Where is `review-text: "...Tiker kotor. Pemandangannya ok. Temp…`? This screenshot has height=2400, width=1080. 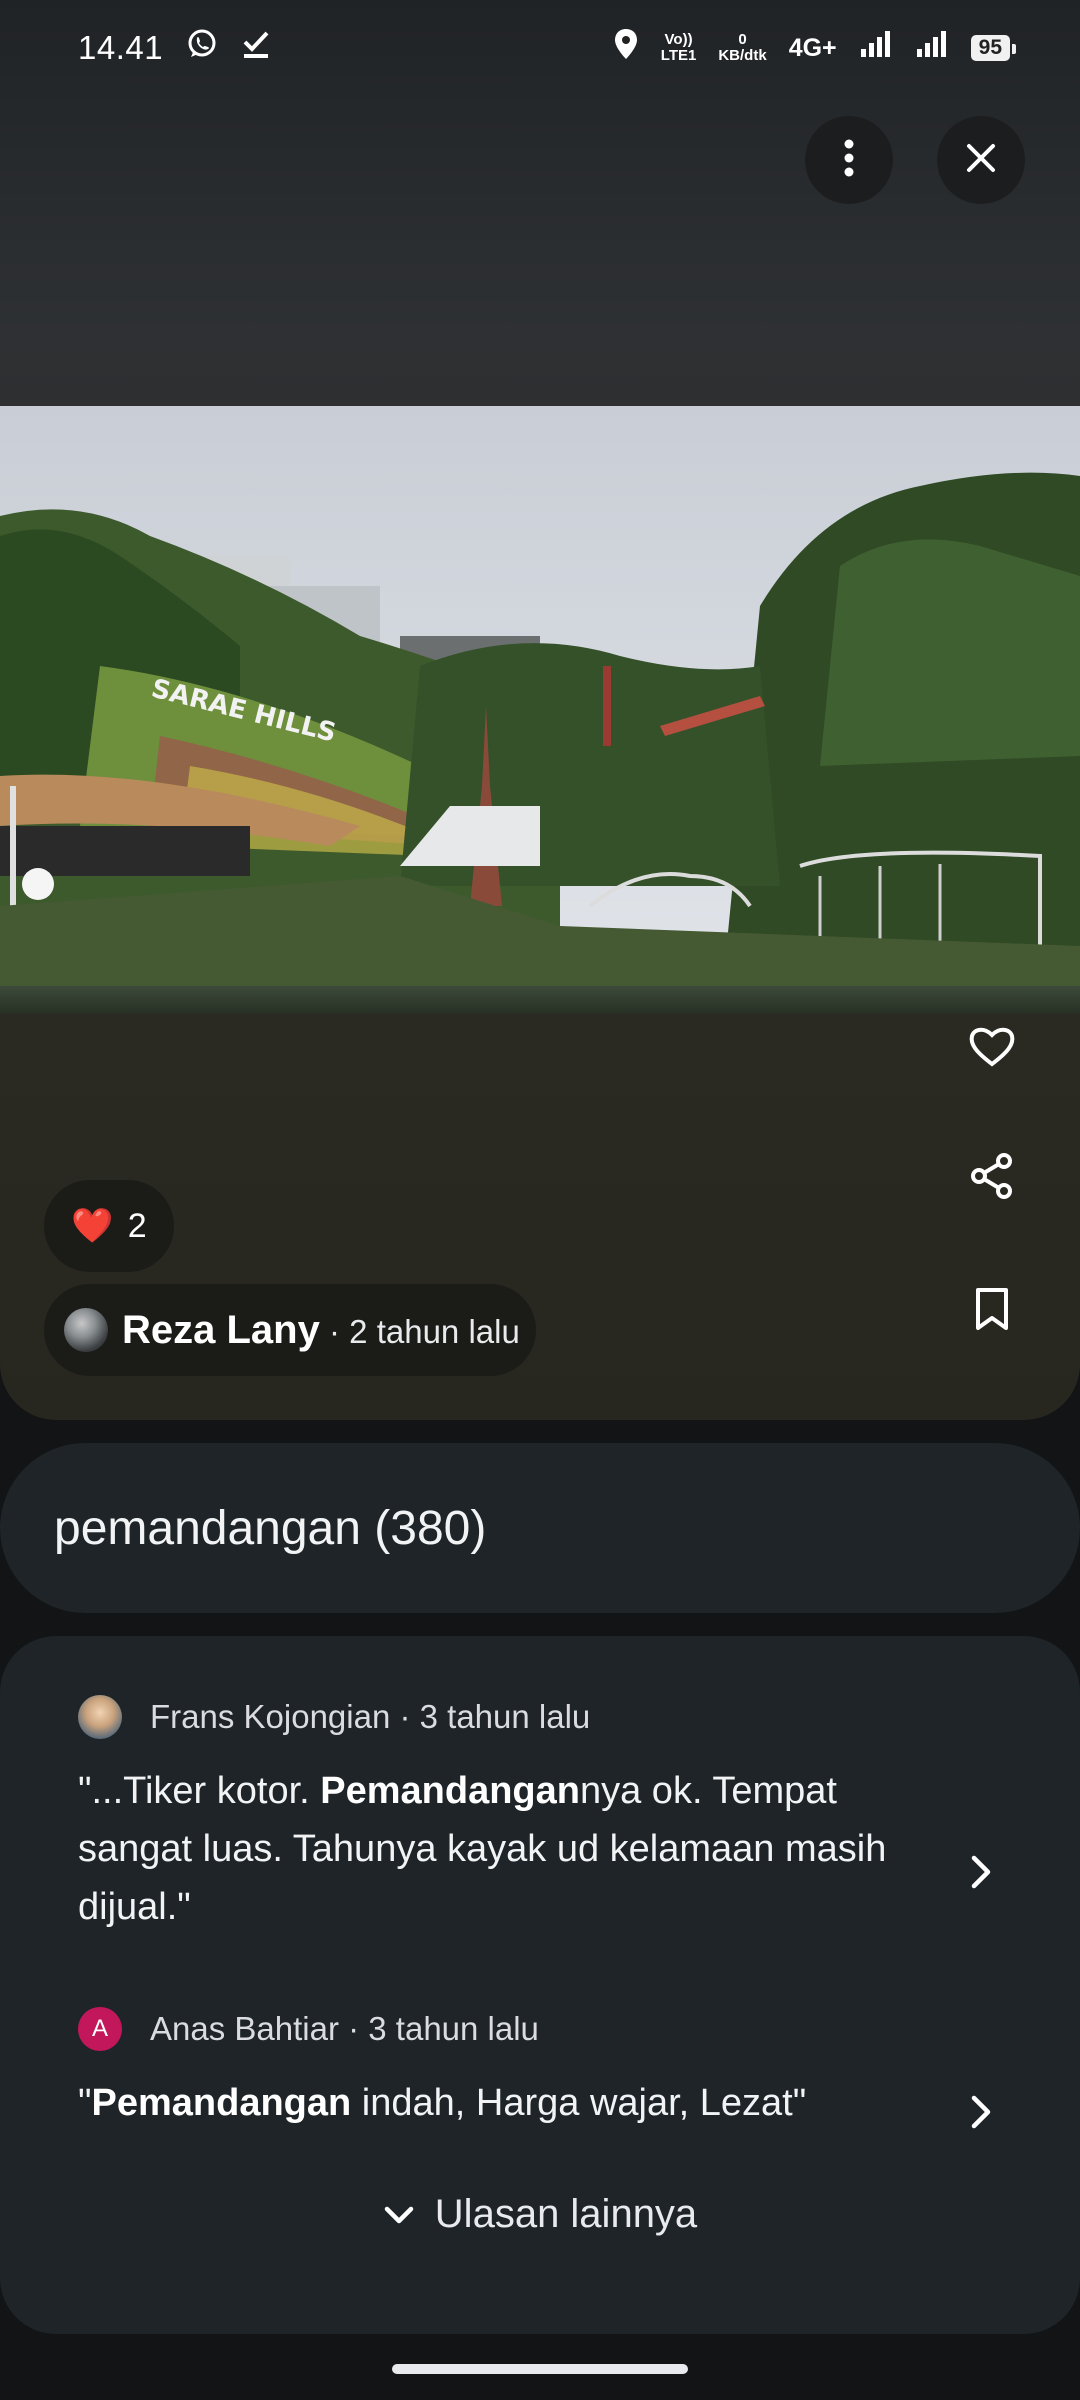 review-text: "...Tiker kotor. Pemandangannya ok. Temp… is located at coordinates (482, 1849).